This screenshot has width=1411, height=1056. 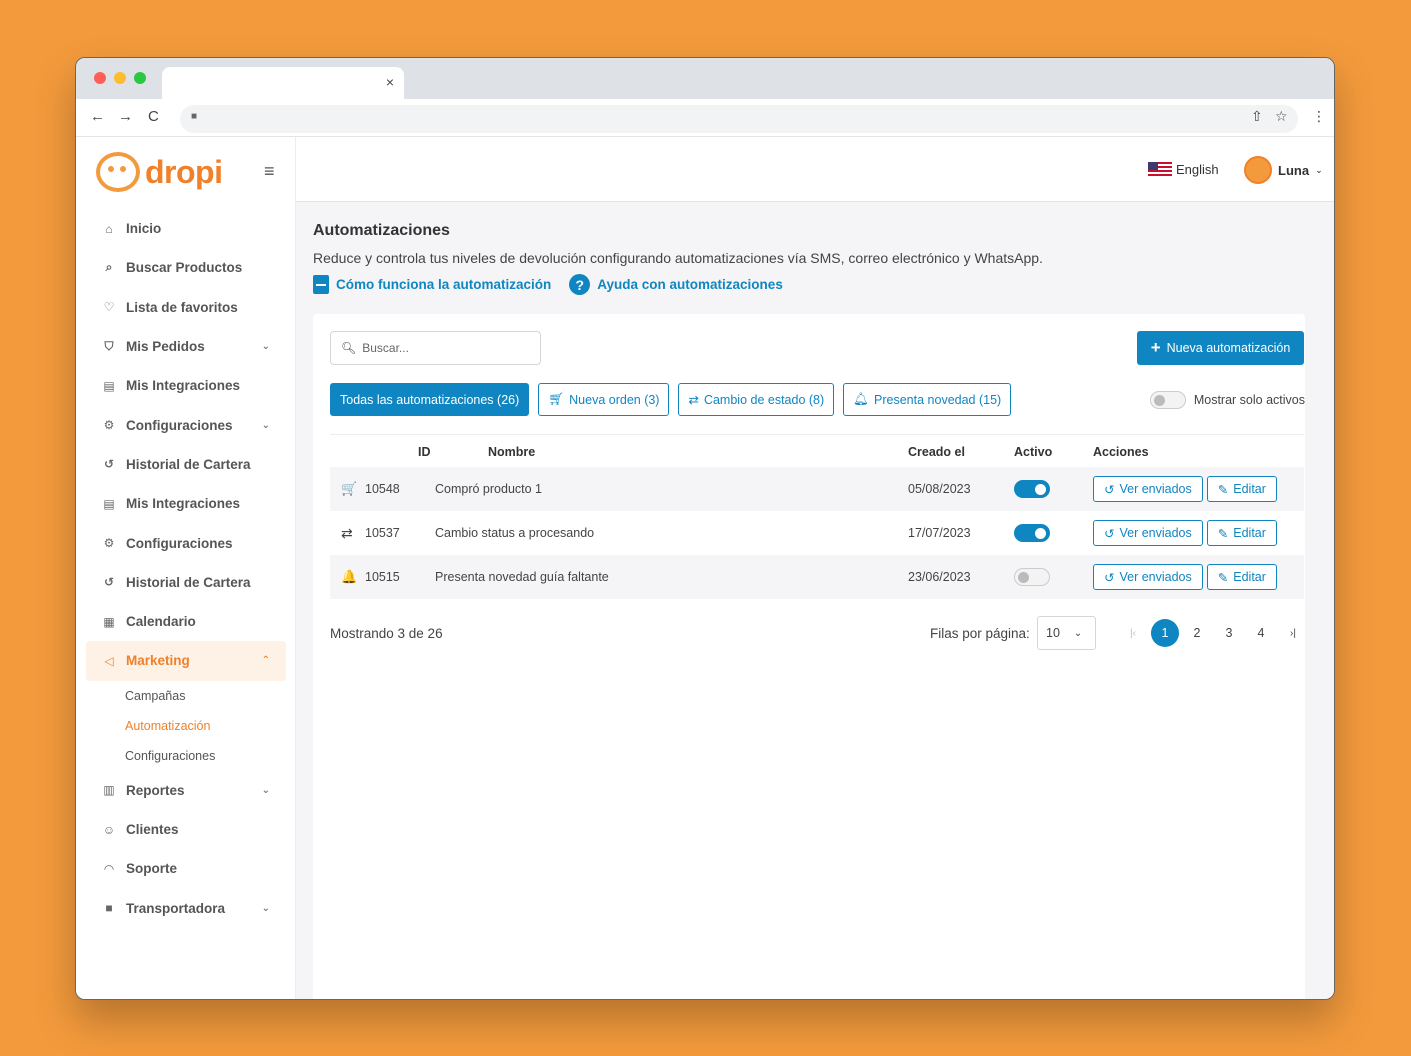 I want to click on address-bar: ■, so click(x=739, y=119).